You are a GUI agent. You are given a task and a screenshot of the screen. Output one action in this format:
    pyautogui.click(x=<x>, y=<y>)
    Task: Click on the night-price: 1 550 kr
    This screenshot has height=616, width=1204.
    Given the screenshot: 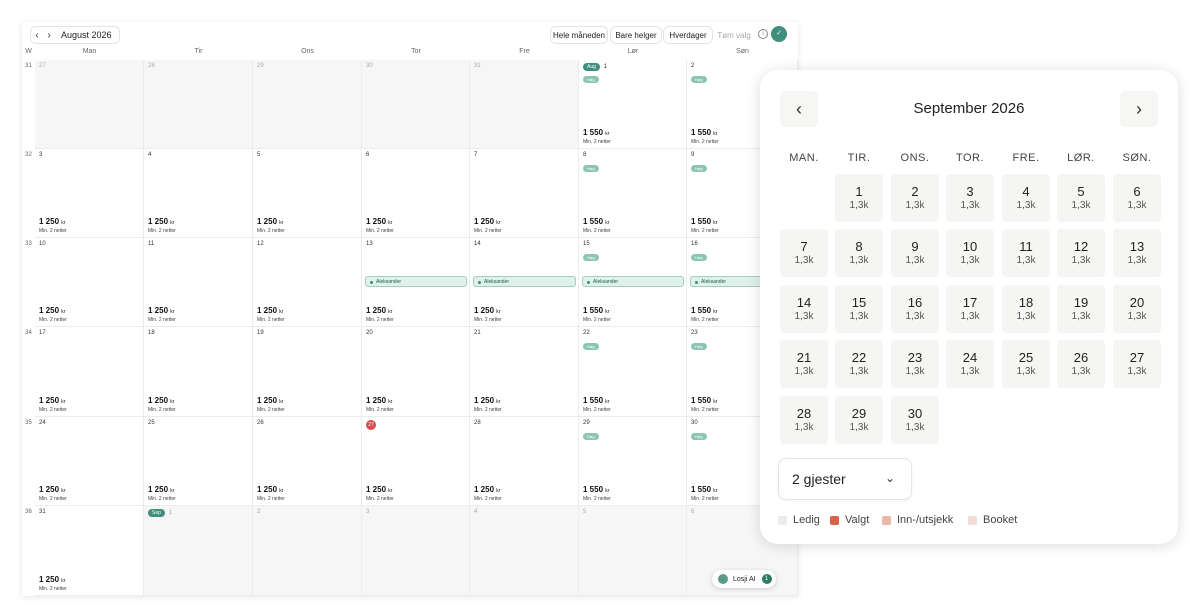 What is the action you would take?
    pyautogui.click(x=596, y=221)
    